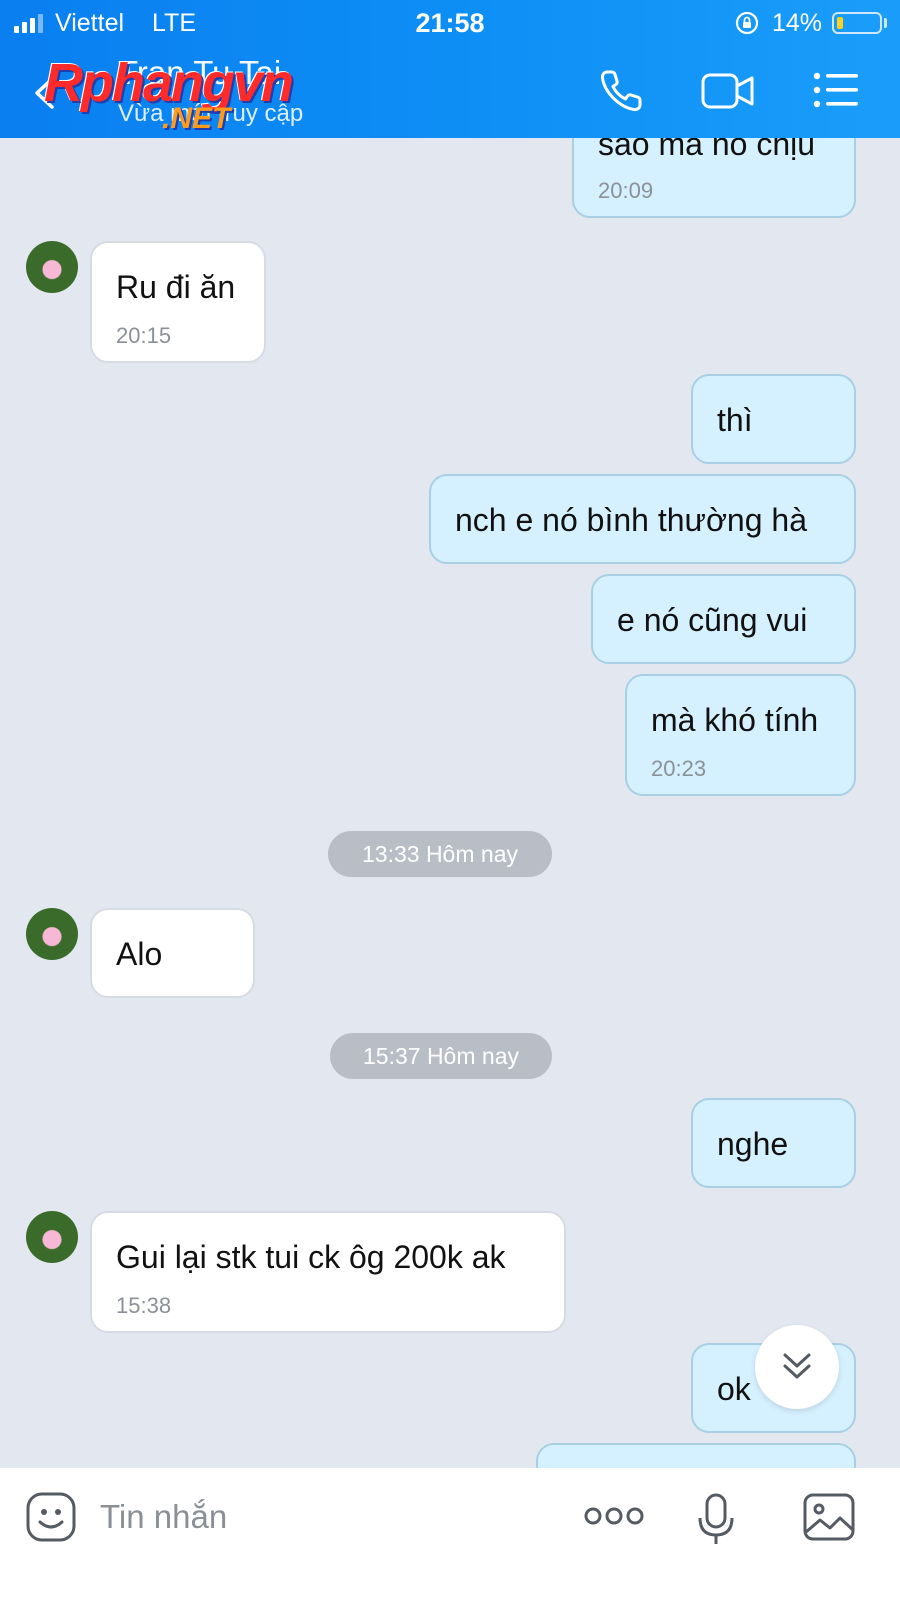 Image resolution: width=900 pixels, height=1600 pixels. I want to click on message-text: thì, so click(735, 420).